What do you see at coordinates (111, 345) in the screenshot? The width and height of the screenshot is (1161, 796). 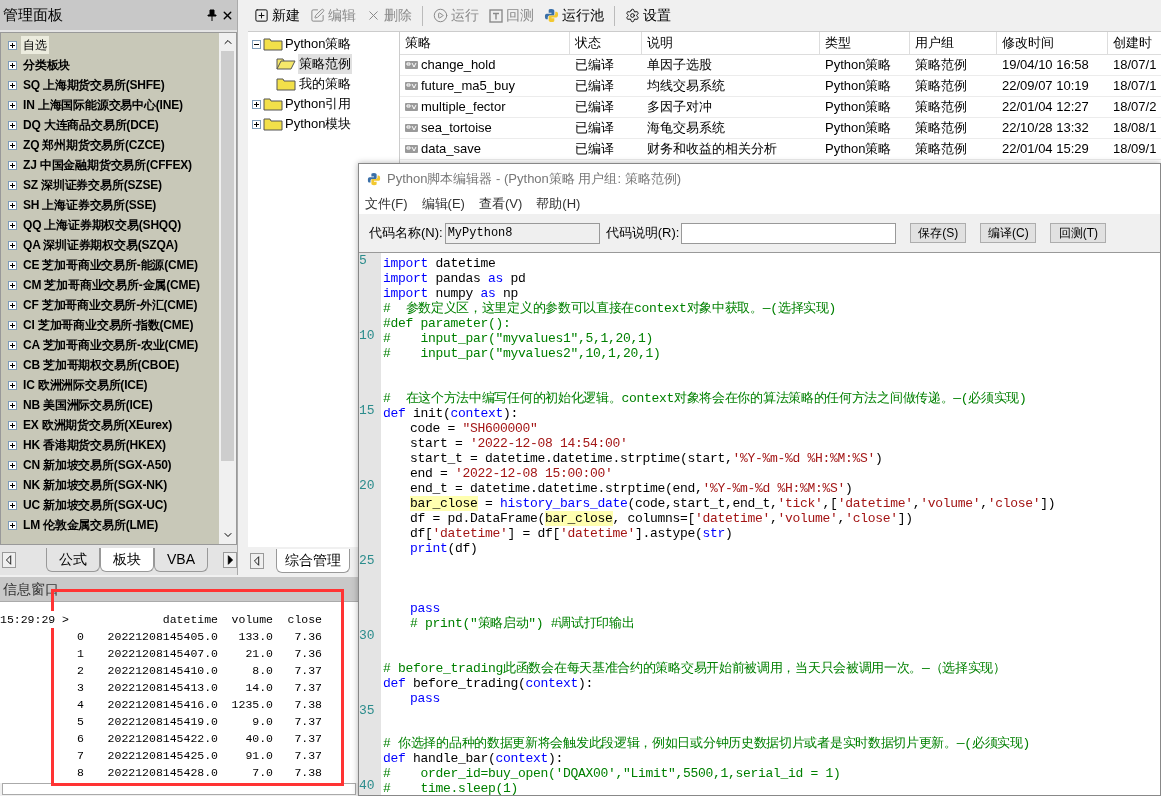 I see `tree-item: CA 芝加哥商业交易所-农业(CME)` at bounding box center [111, 345].